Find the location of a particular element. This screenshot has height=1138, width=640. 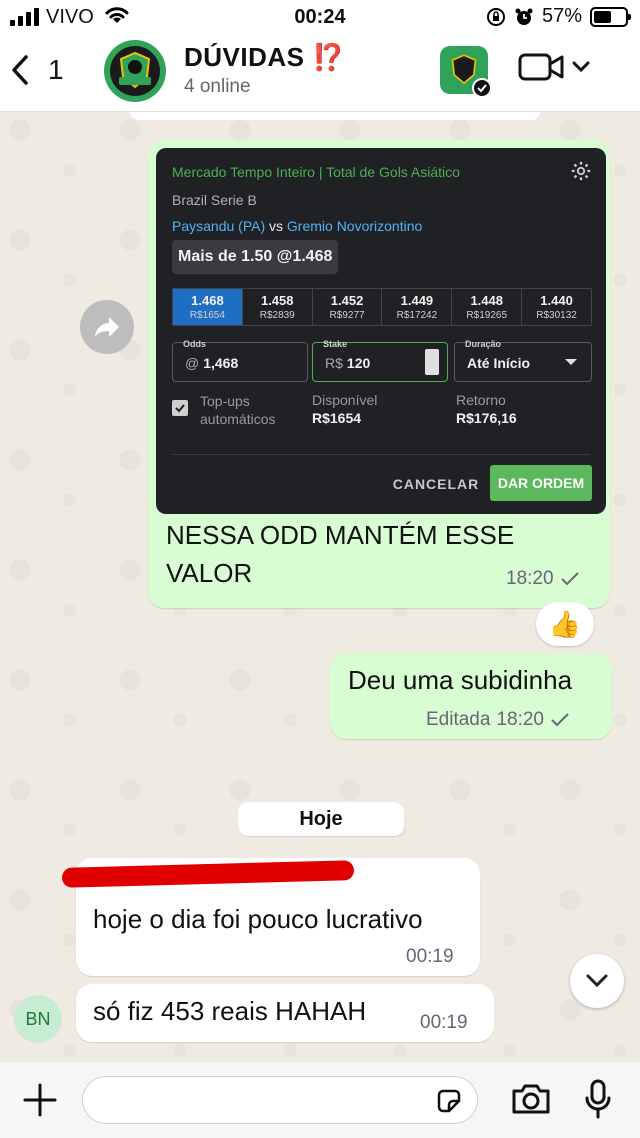

divider is located at coordinates (381, 454).